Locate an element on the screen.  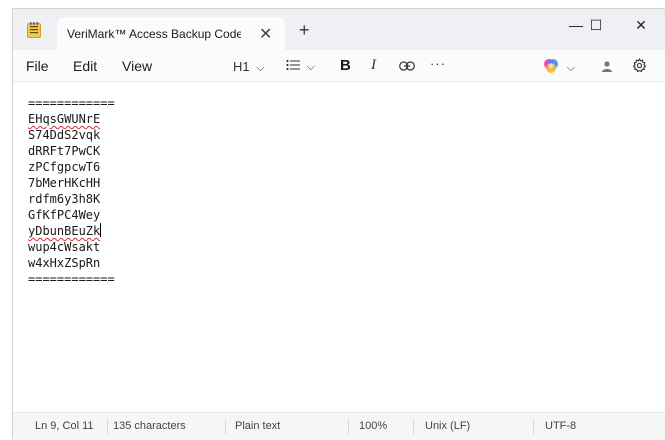
bold-button: B is located at coordinates (345, 65).